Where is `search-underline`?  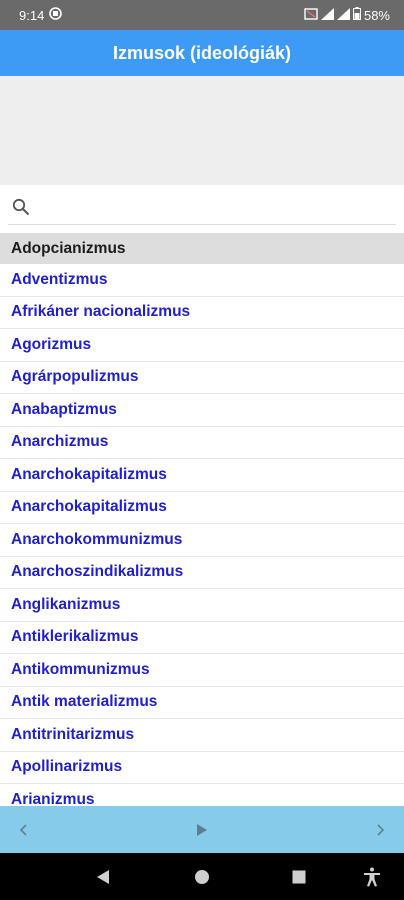
search-underline is located at coordinates (202, 224).